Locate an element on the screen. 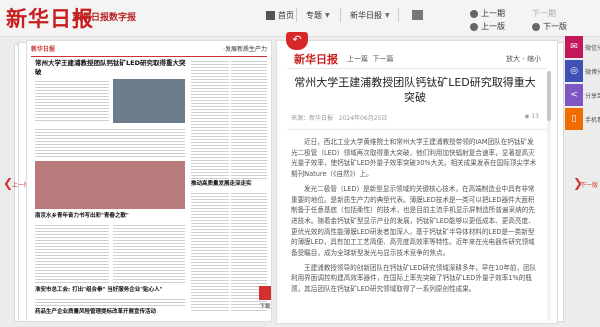 Image resolution: width=600 pixels, height=327 pixels. next-edition-label: 下一版 is located at coordinates (555, 26).